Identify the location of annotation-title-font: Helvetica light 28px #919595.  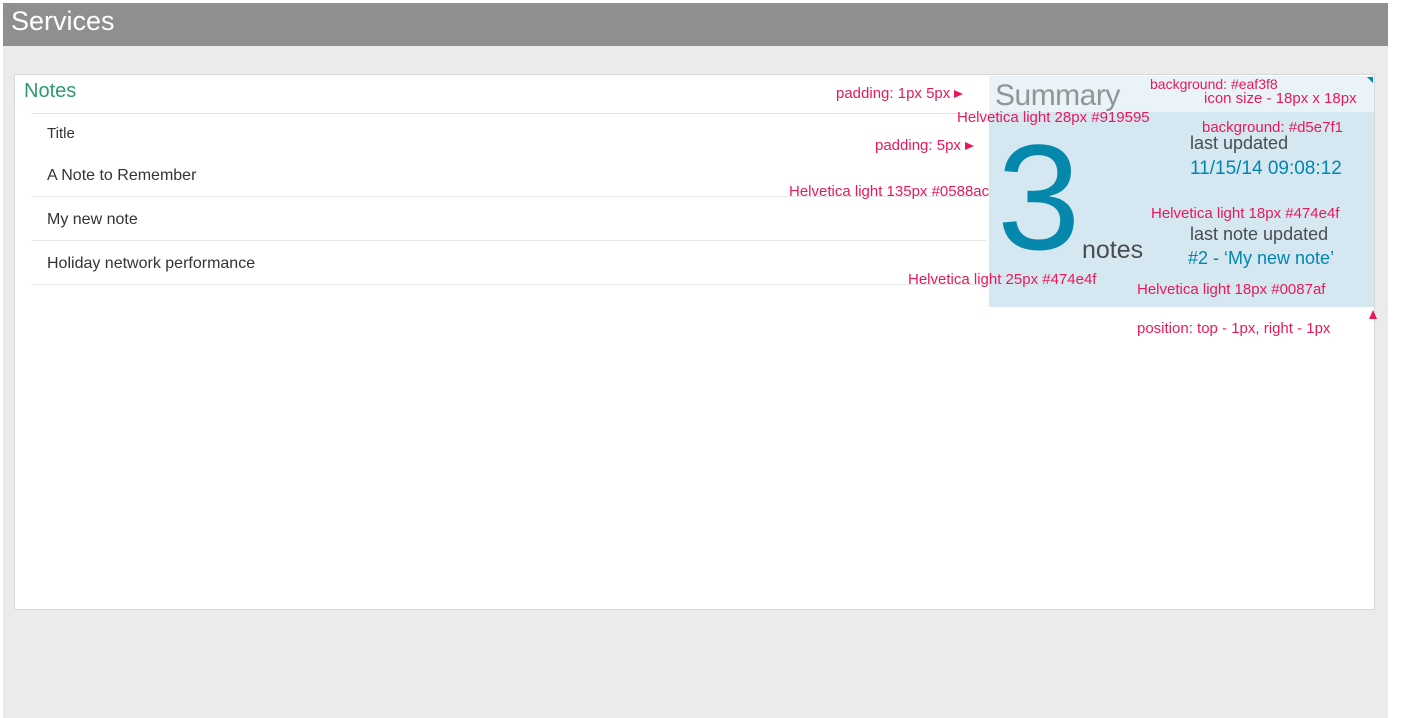
(1053, 117).